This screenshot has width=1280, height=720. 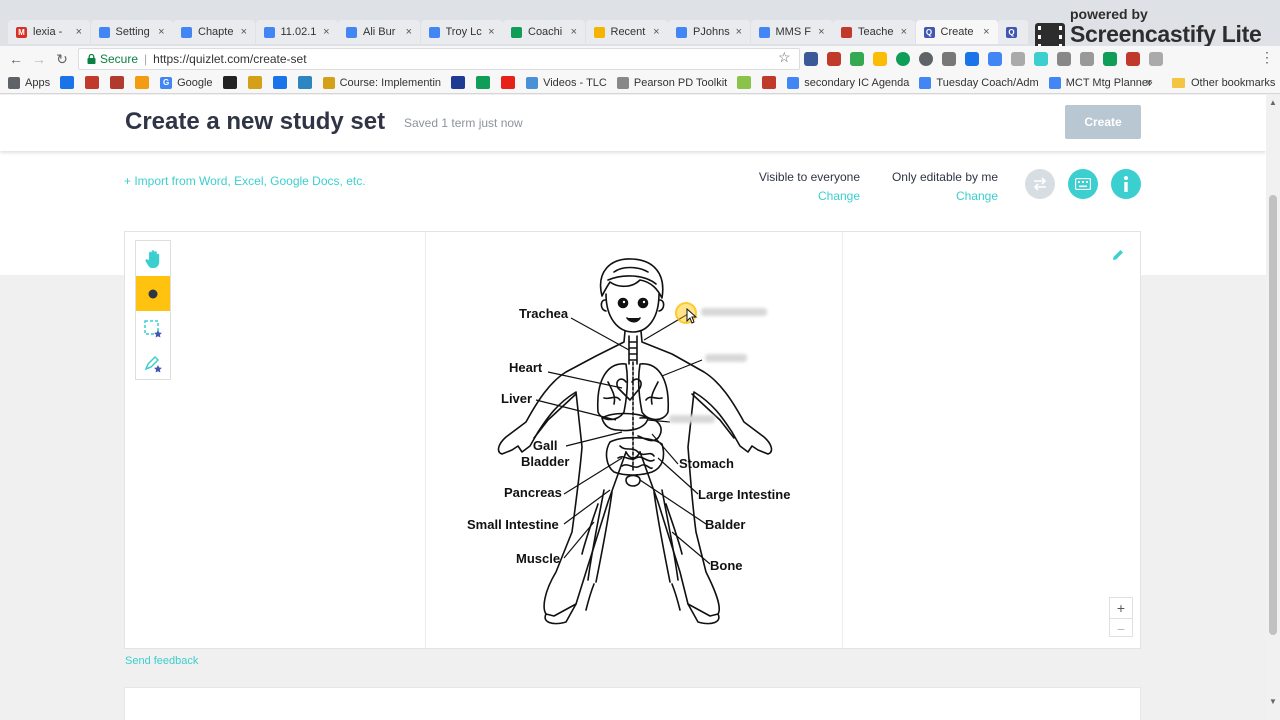 What do you see at coordinates (1040, 184) in the screenshot?
I see `swap-terms-button` at bounding box center [1040, 184].